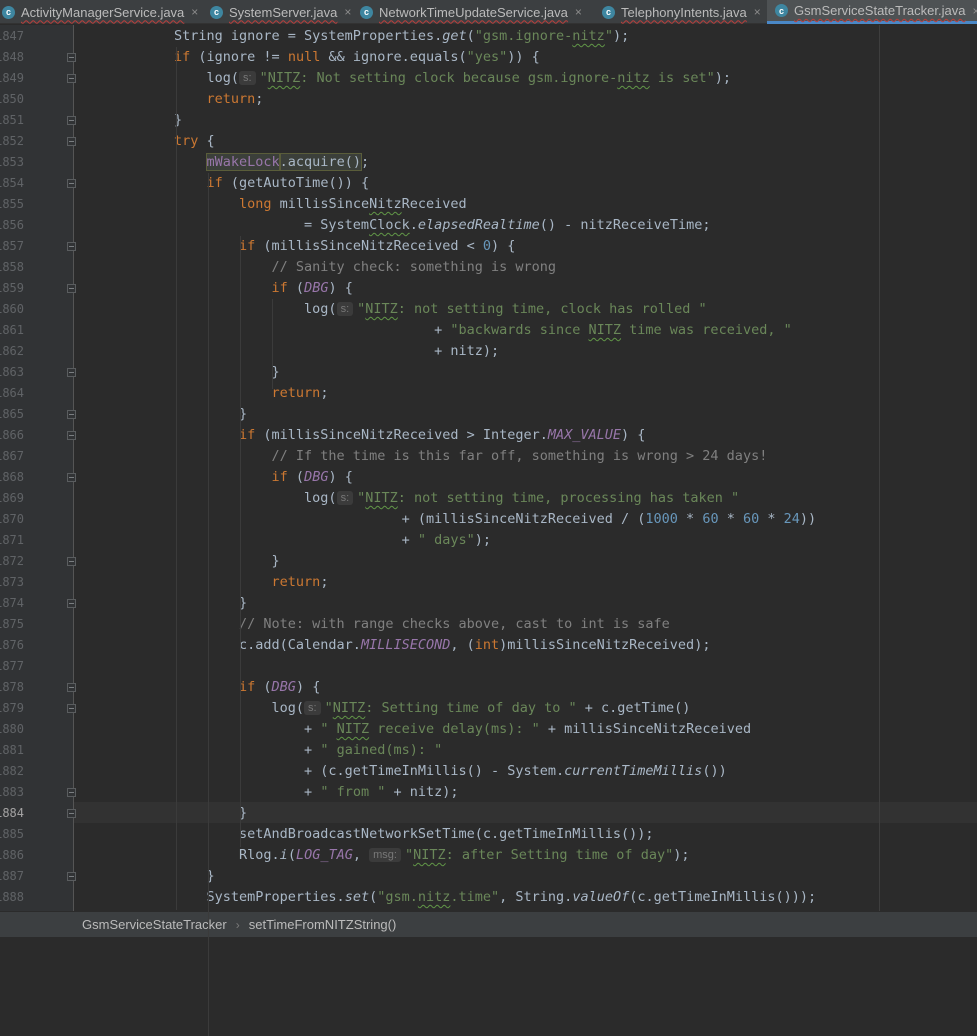 Image resolution: width=977 pixels, height=1036 pixels. What do you see at coordinates (12, 57) in the screenshot?
I see `line-number: 1848` at bounding box center [12, 57].